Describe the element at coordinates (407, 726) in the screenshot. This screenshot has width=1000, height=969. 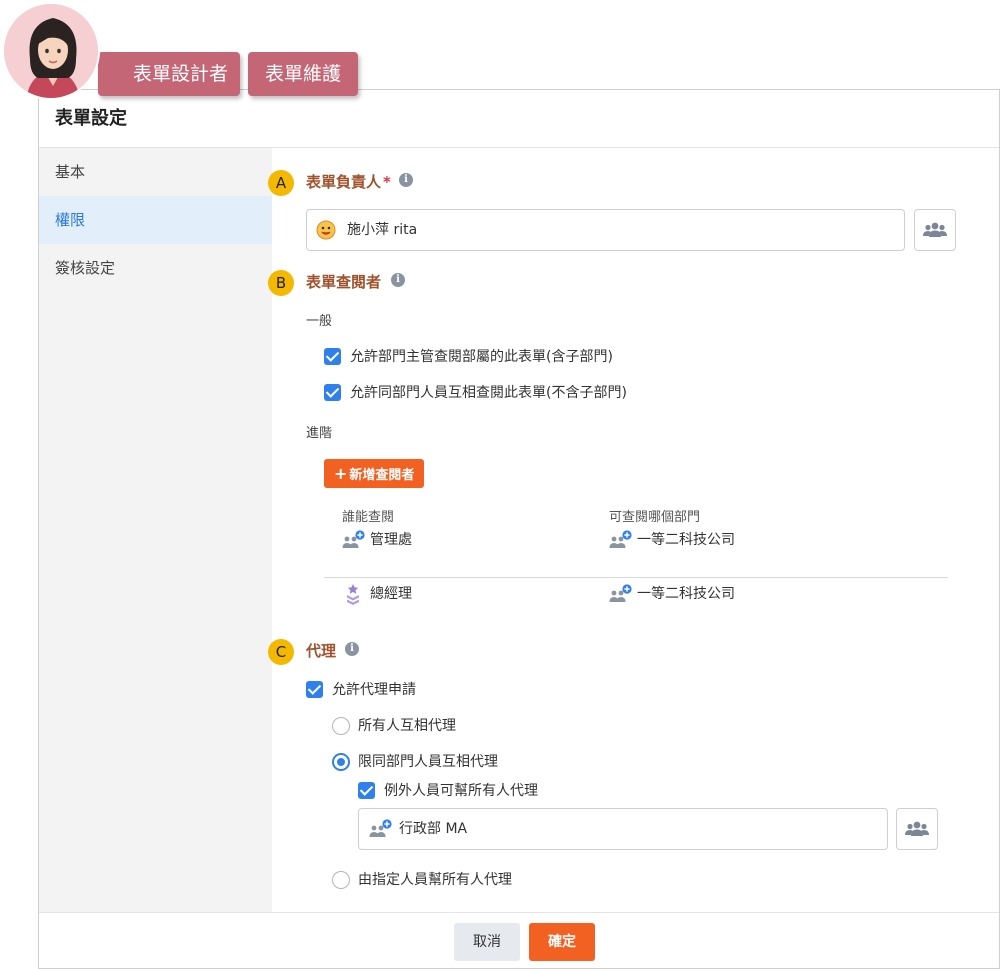
I see `option-label: 所有人互相代理` at that location.